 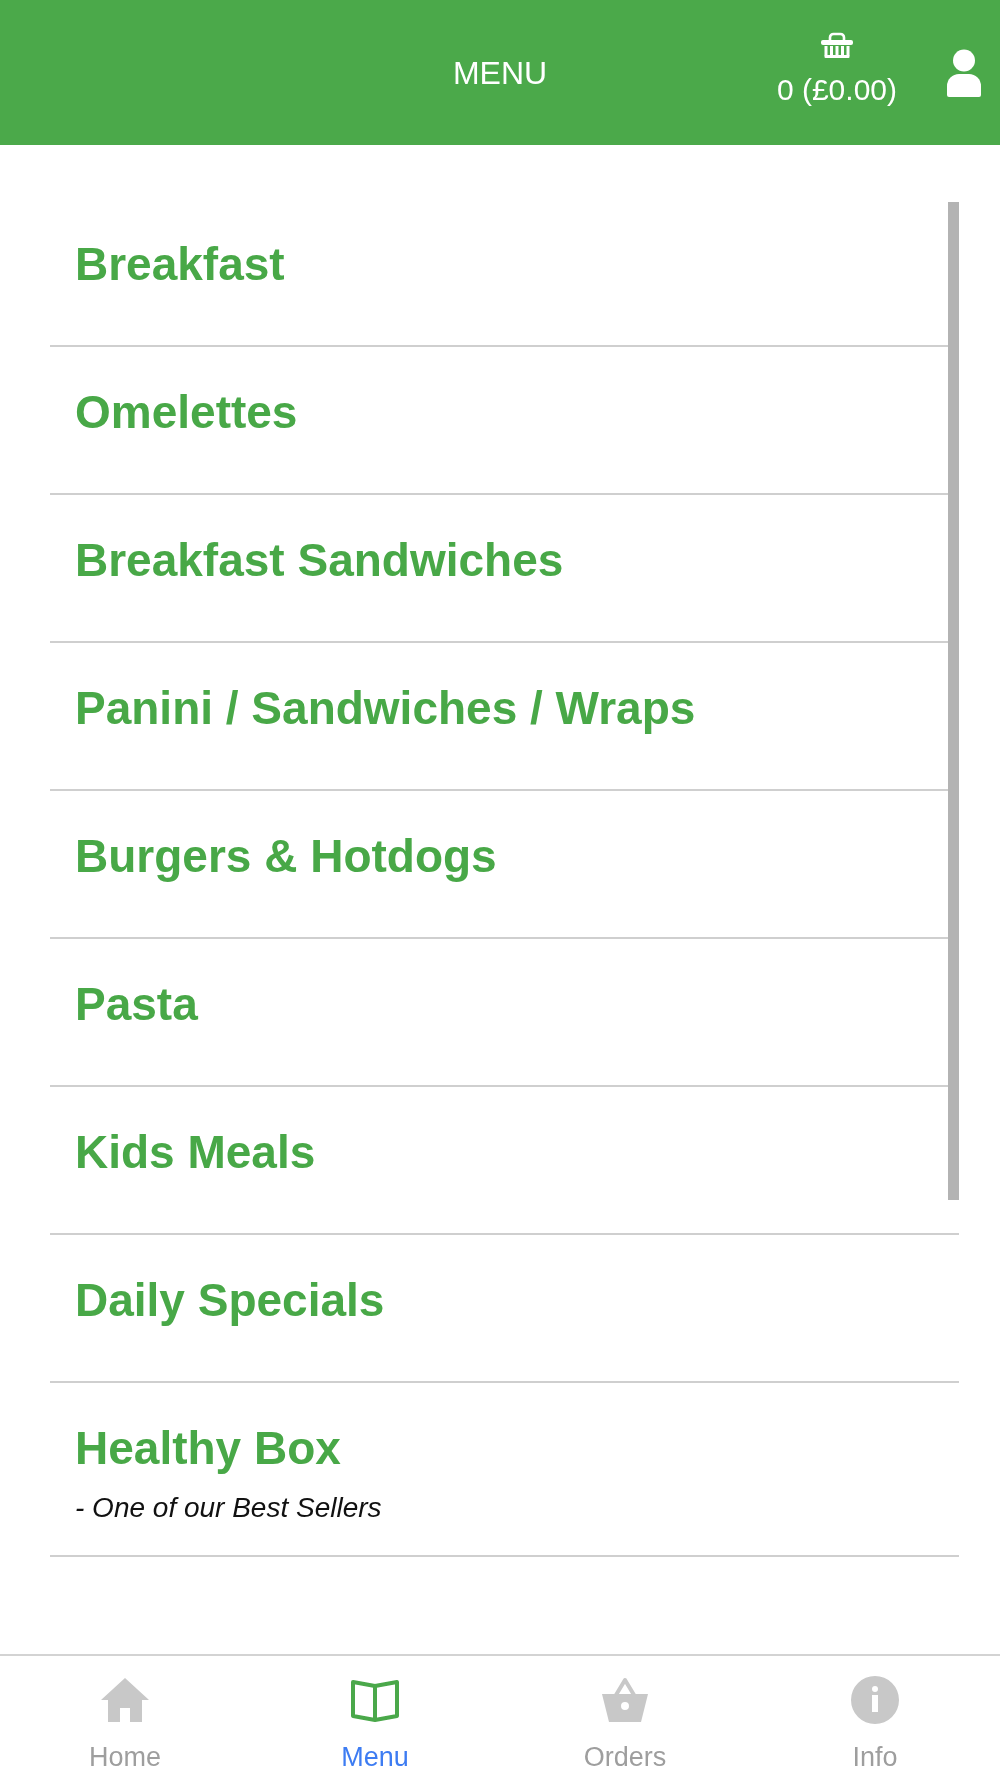 What do you see at coordinates (500, 72) in the screenshot?
I see `page-title: MENU` at bounding box center [500, 72].